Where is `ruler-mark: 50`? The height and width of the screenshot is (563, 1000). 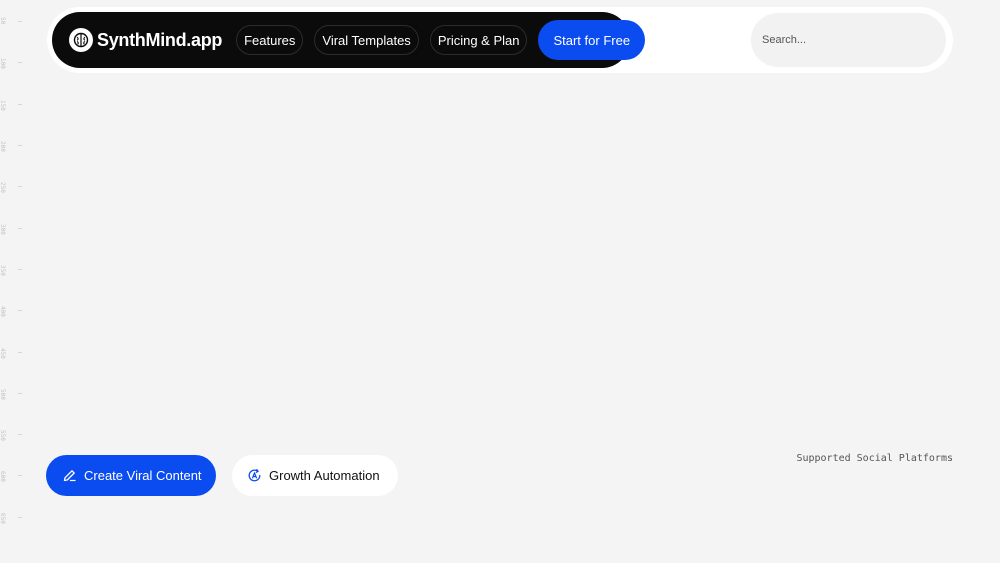
ruler-mark: 50 is located at coordinates (3, 21).